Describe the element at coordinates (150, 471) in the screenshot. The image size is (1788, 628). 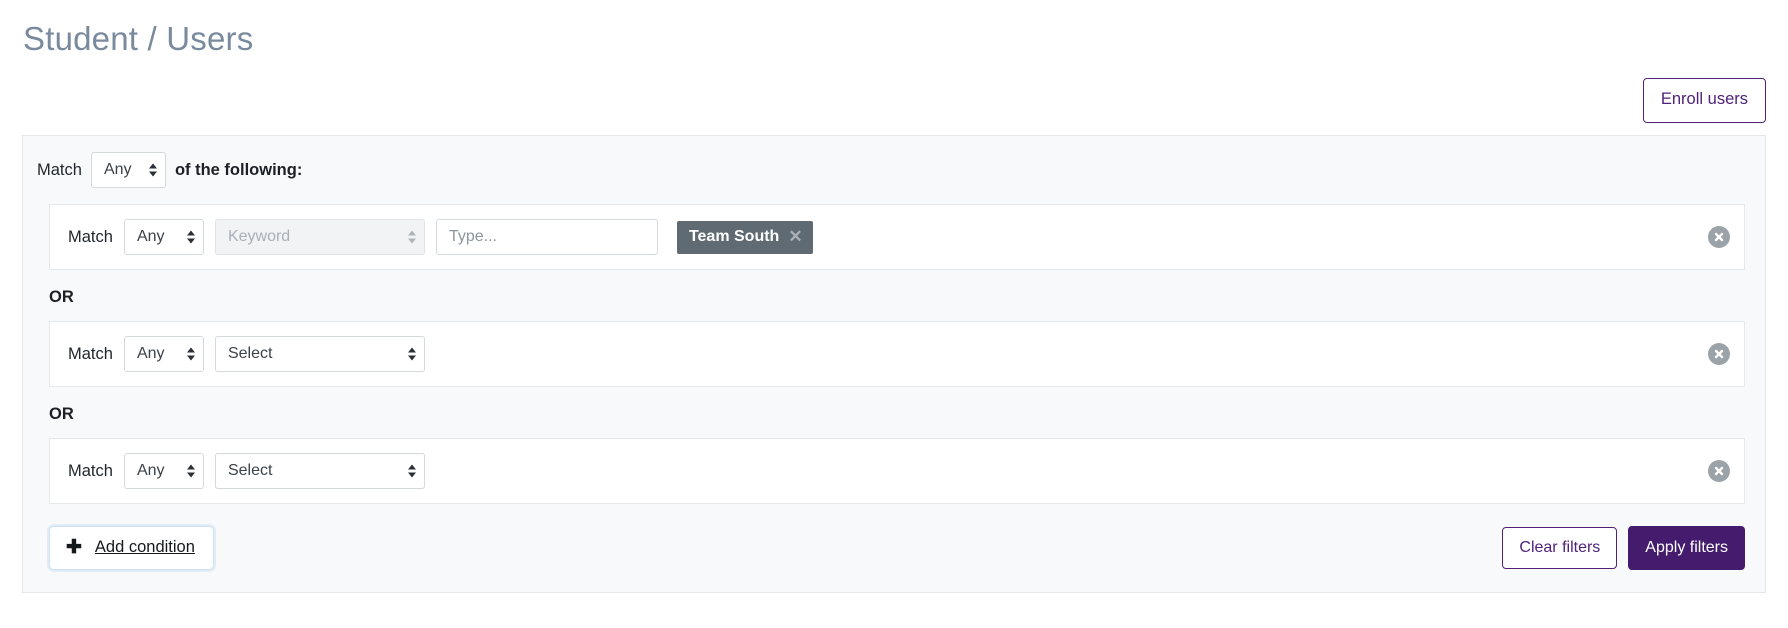
I see `condition-match-value-3: Any` at that location.